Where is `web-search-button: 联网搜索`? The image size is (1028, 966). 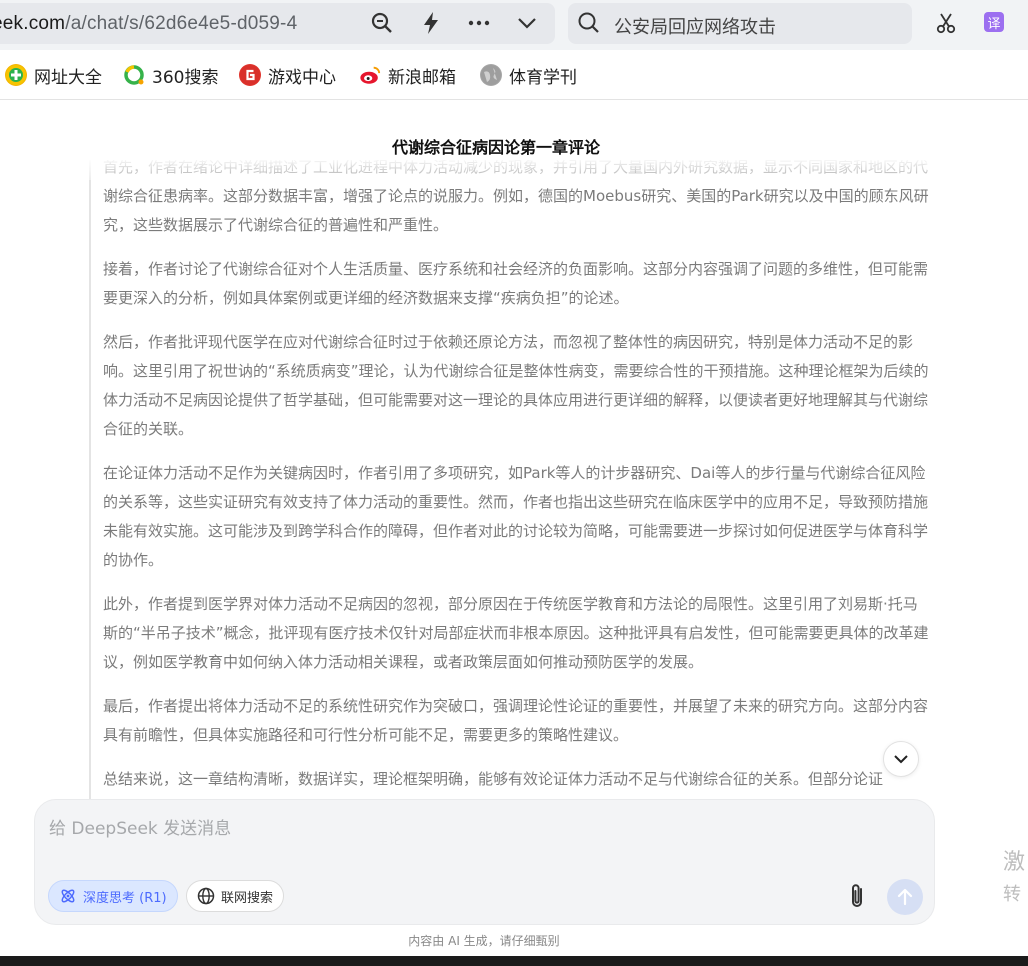 web-search-button: 联网搜索 is located at coordinates (235, 896).